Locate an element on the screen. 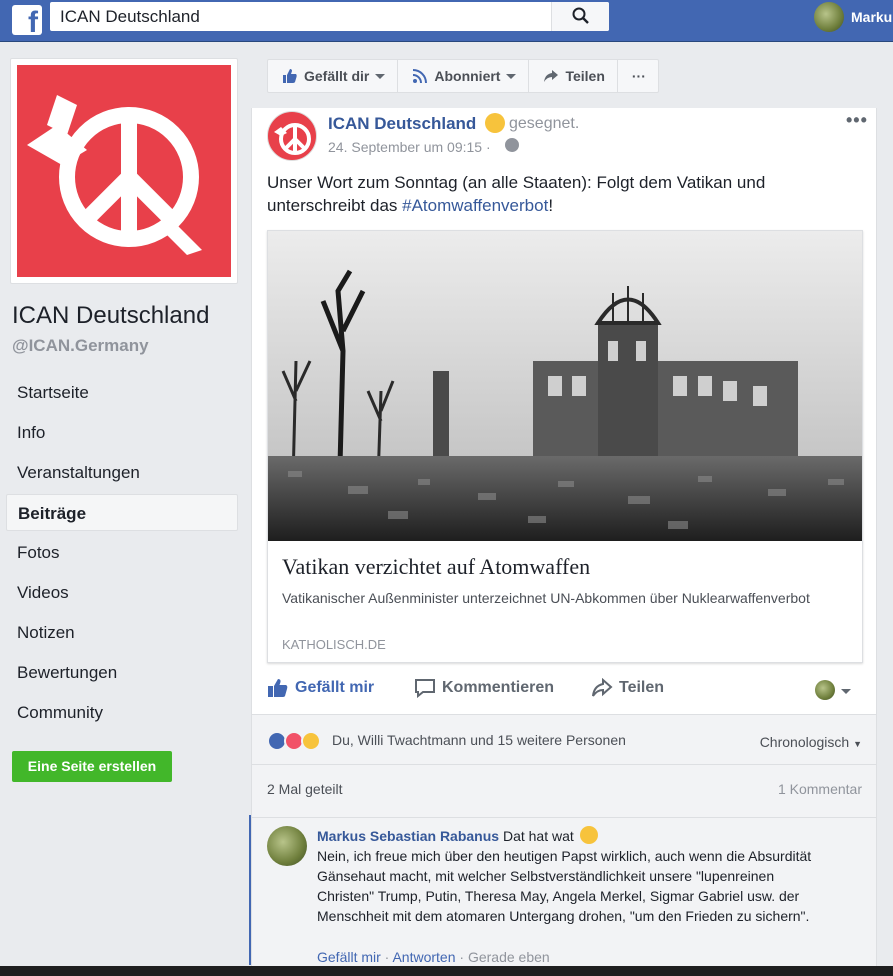 The image size is (893, 976). nav-item-beitraege: Beiträge is located at coordinates (122, 512).